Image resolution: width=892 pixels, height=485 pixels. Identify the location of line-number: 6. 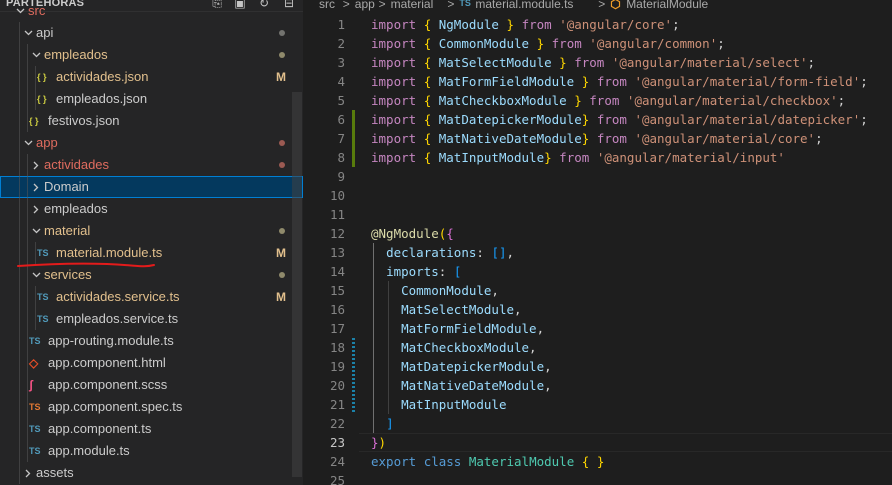
(341, 119).